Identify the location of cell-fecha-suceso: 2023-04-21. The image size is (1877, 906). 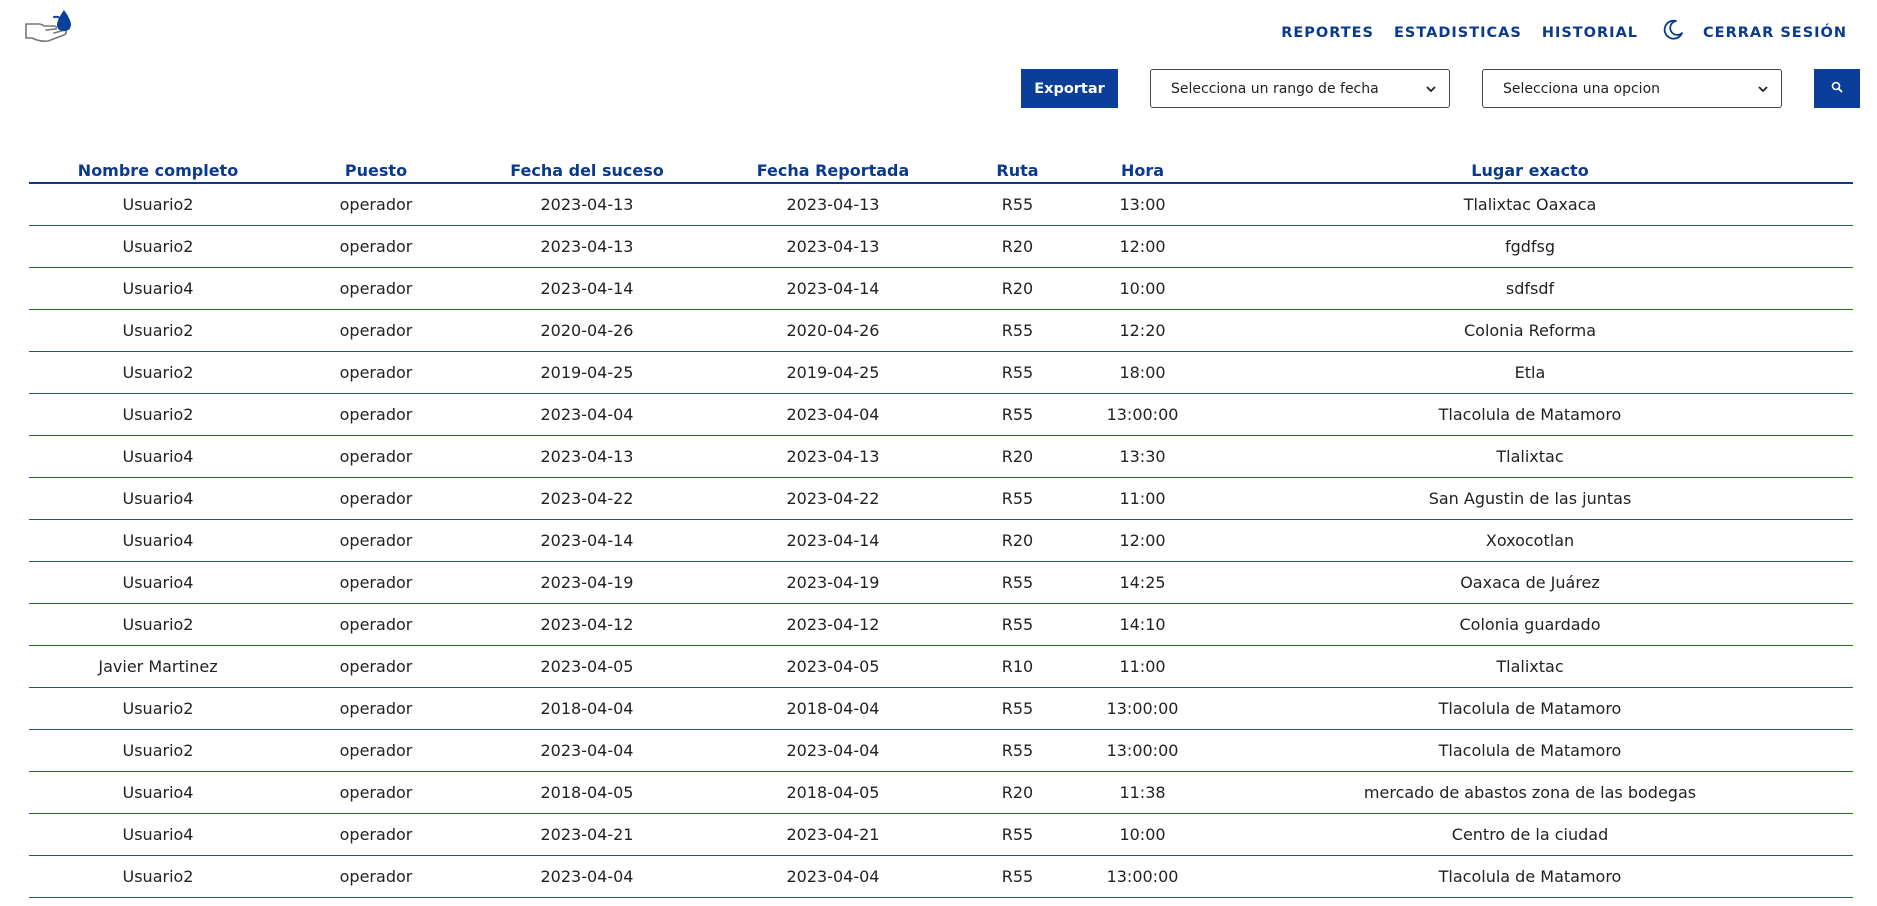
(587, 834).